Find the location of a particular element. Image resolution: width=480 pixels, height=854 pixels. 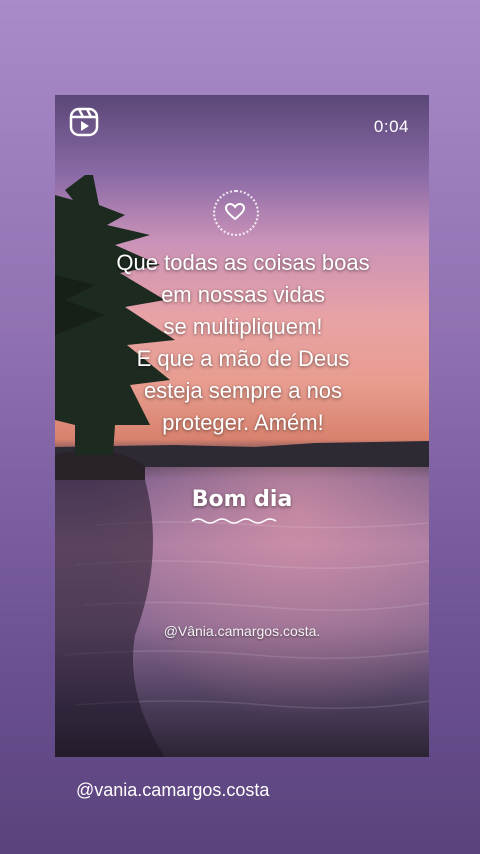

heart-icon is located at coordinates (235, 212).